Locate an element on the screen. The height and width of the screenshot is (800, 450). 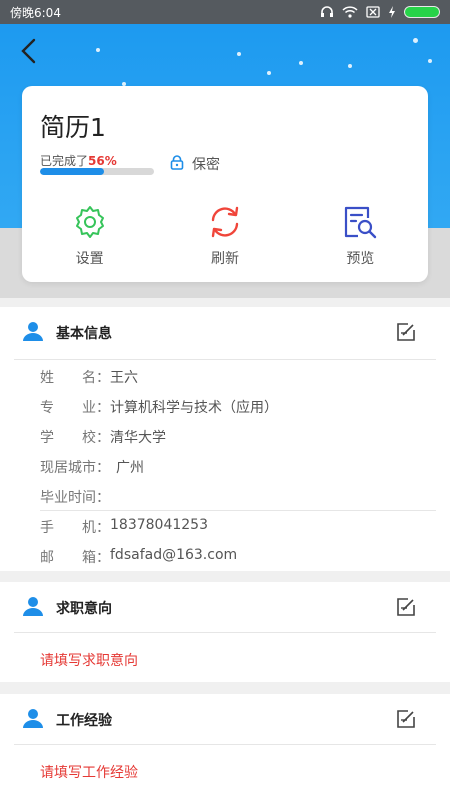
search-document-icon is located at coordinates (360, 224).